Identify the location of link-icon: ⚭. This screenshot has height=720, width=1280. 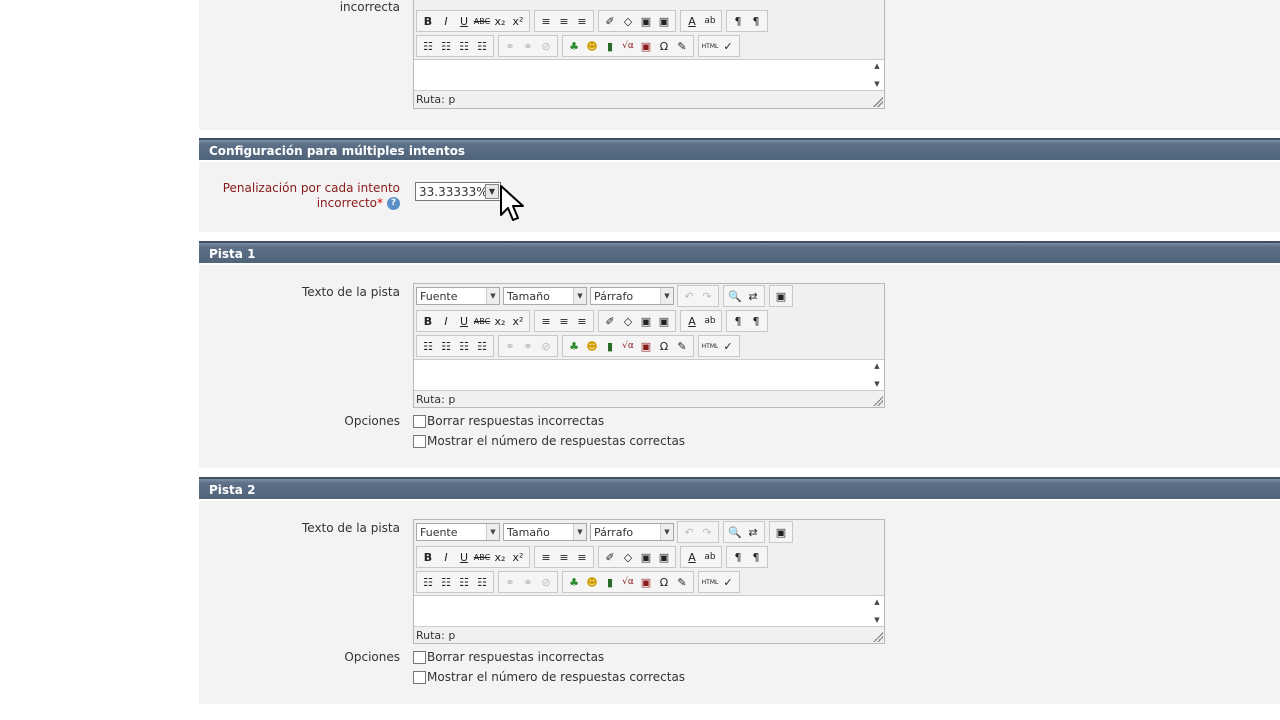
(510, 582).